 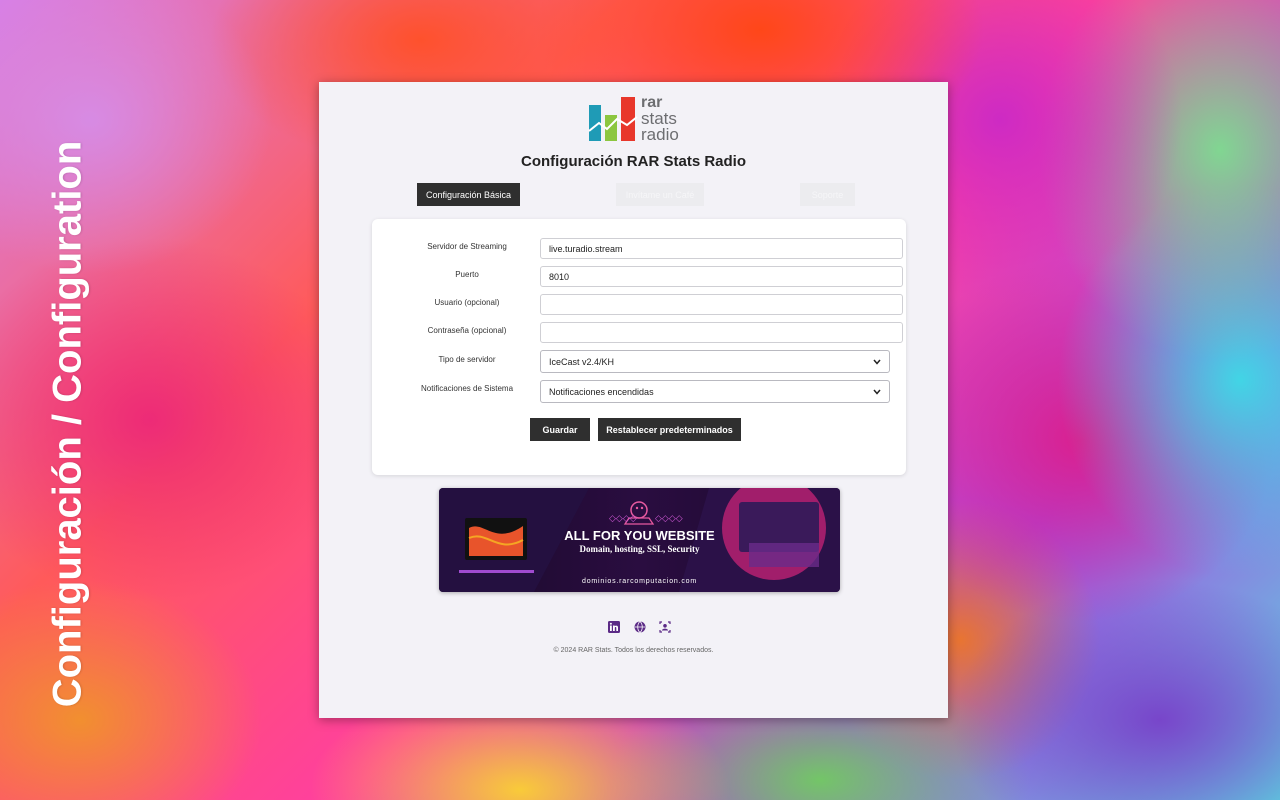 I want to click on tab-basic-settings: Configuración Básica, so click(x=468, y=194).